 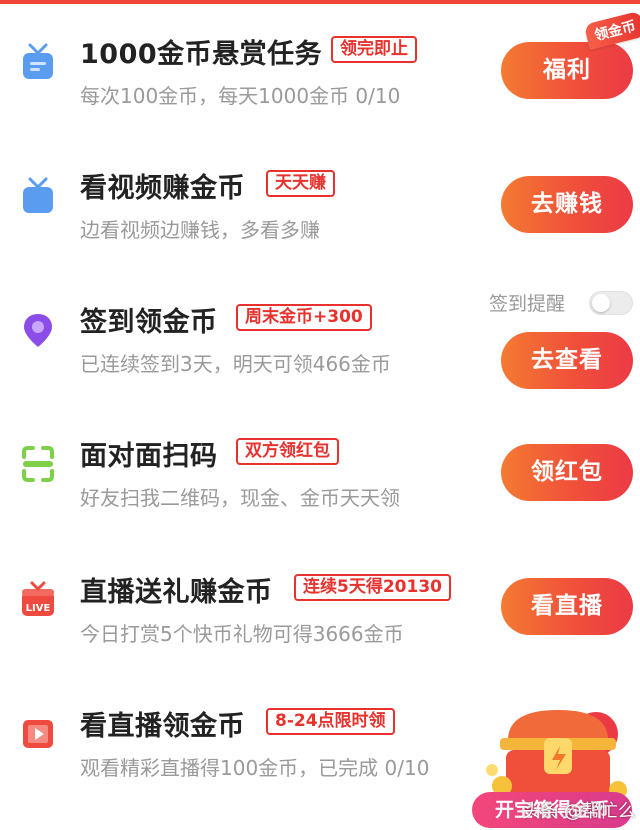 I want to click on task-description: 每次100金币，每天1000金币 0/10, so click(x=240, y=96).